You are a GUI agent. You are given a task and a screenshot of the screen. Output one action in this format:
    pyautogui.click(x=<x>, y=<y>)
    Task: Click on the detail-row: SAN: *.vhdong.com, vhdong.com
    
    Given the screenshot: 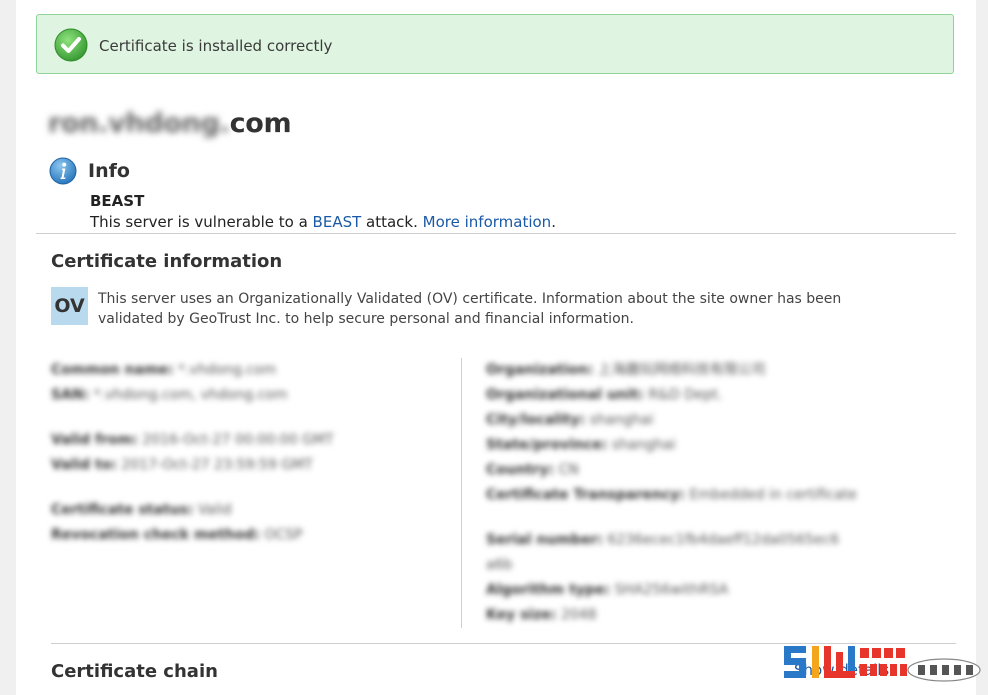 What is the action you would take?
    pyautogui.click(x=169, y=395)
    